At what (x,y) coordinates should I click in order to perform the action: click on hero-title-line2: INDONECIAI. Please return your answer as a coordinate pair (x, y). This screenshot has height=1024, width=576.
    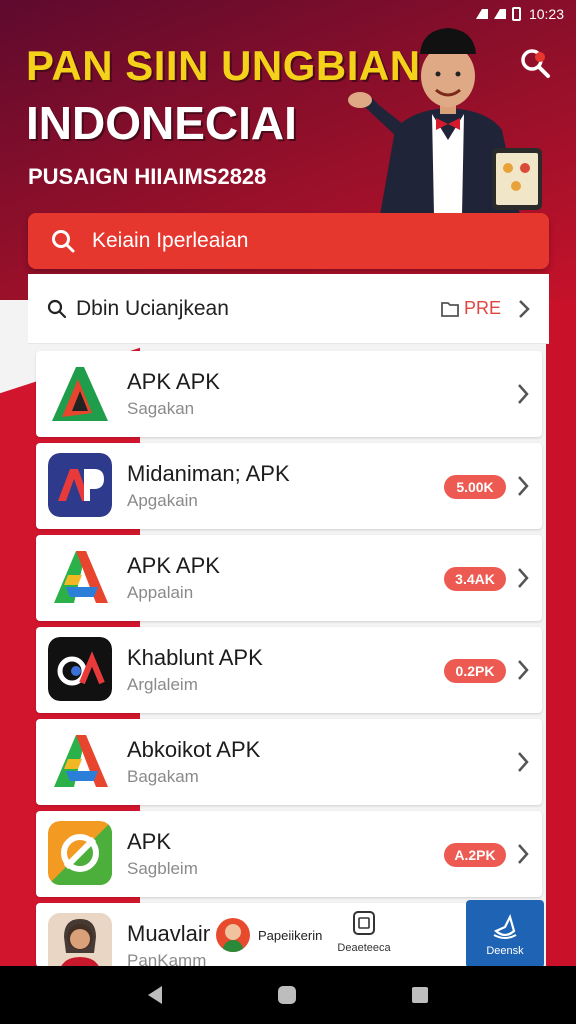
    Looking at the image, I should click on (161, 123).